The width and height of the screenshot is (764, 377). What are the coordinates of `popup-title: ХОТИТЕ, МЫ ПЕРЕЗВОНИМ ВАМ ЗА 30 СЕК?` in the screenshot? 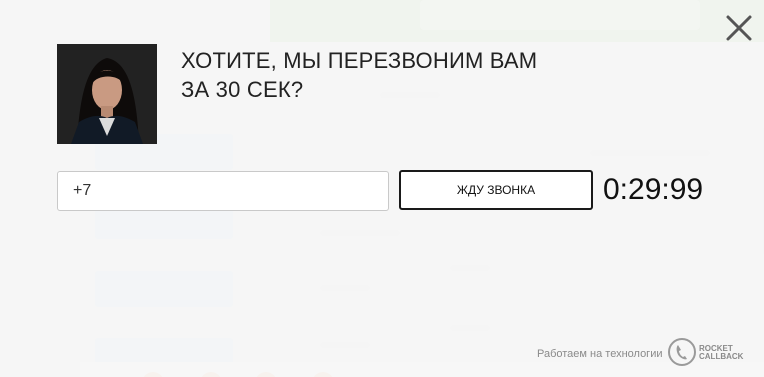 It's located at (371, 75).